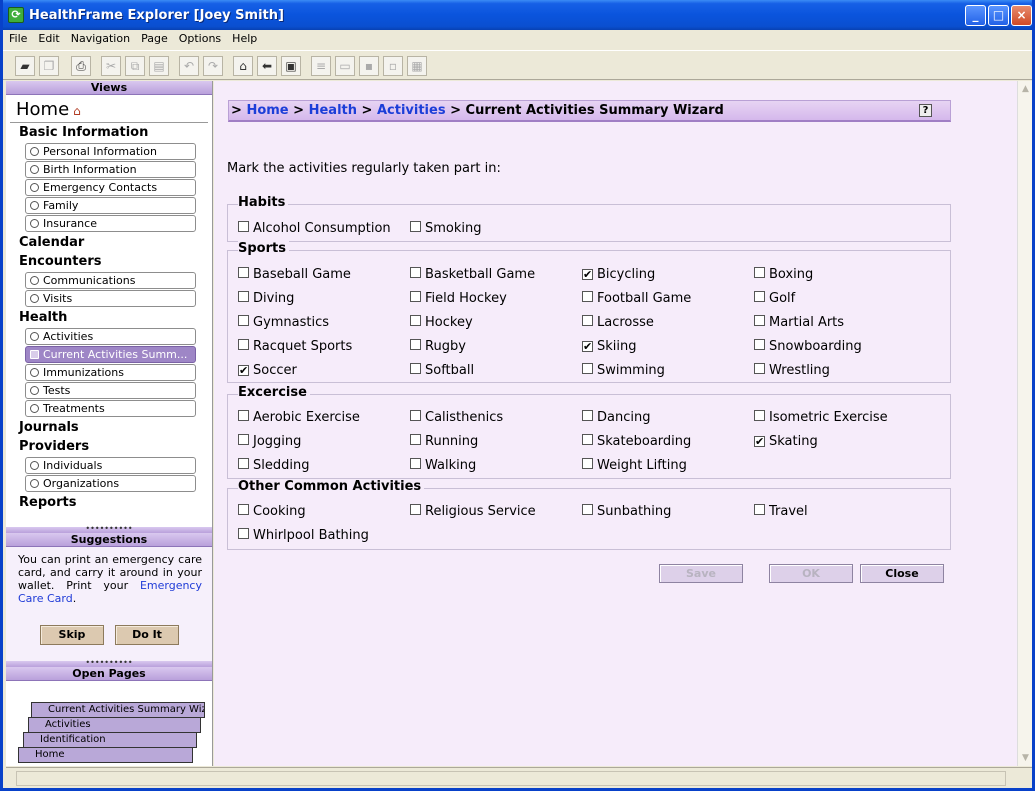 The height and width of the screenshot is (791, 1035). I want to click on close-button: Close, so click(902, 573).